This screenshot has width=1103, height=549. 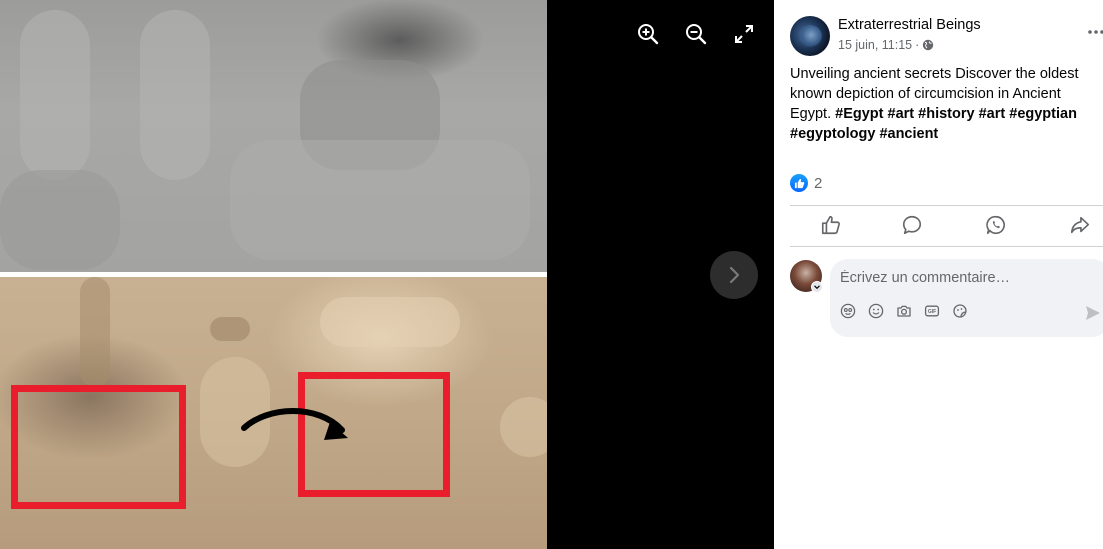 I want to click on comment-input, so click(x=965, y=278).